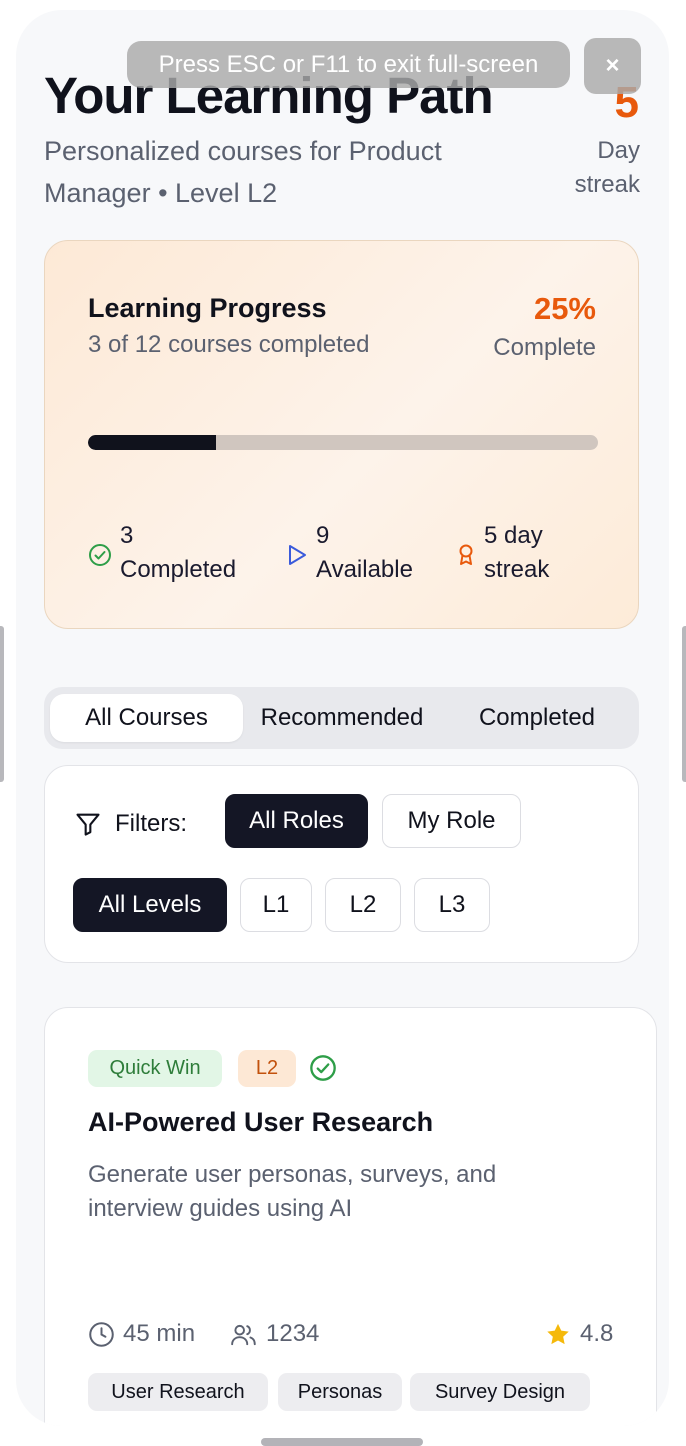 This screenshot has height=1446, width=686. What do you see at coordinates (296, 821) in the screenshot?
I see `filter-all-roles: All Roles` at bounding box center [296, 821].